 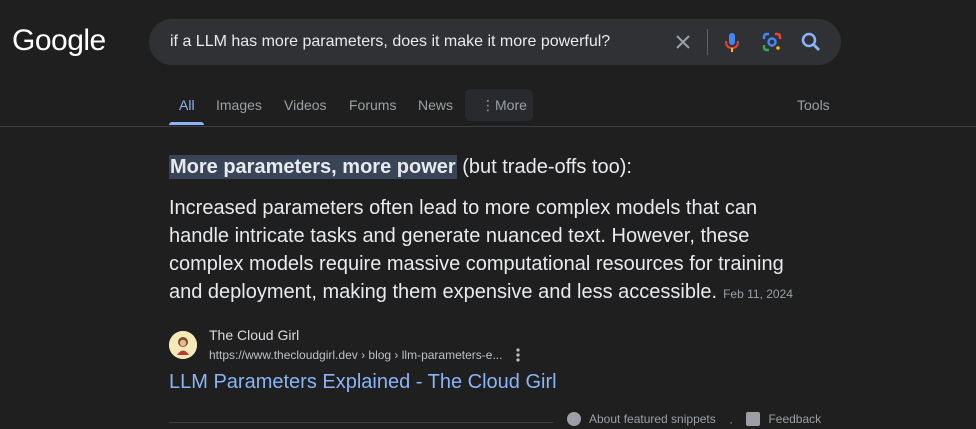 I want to click on feedback-label: Feedback, so click(x=795, y=419).